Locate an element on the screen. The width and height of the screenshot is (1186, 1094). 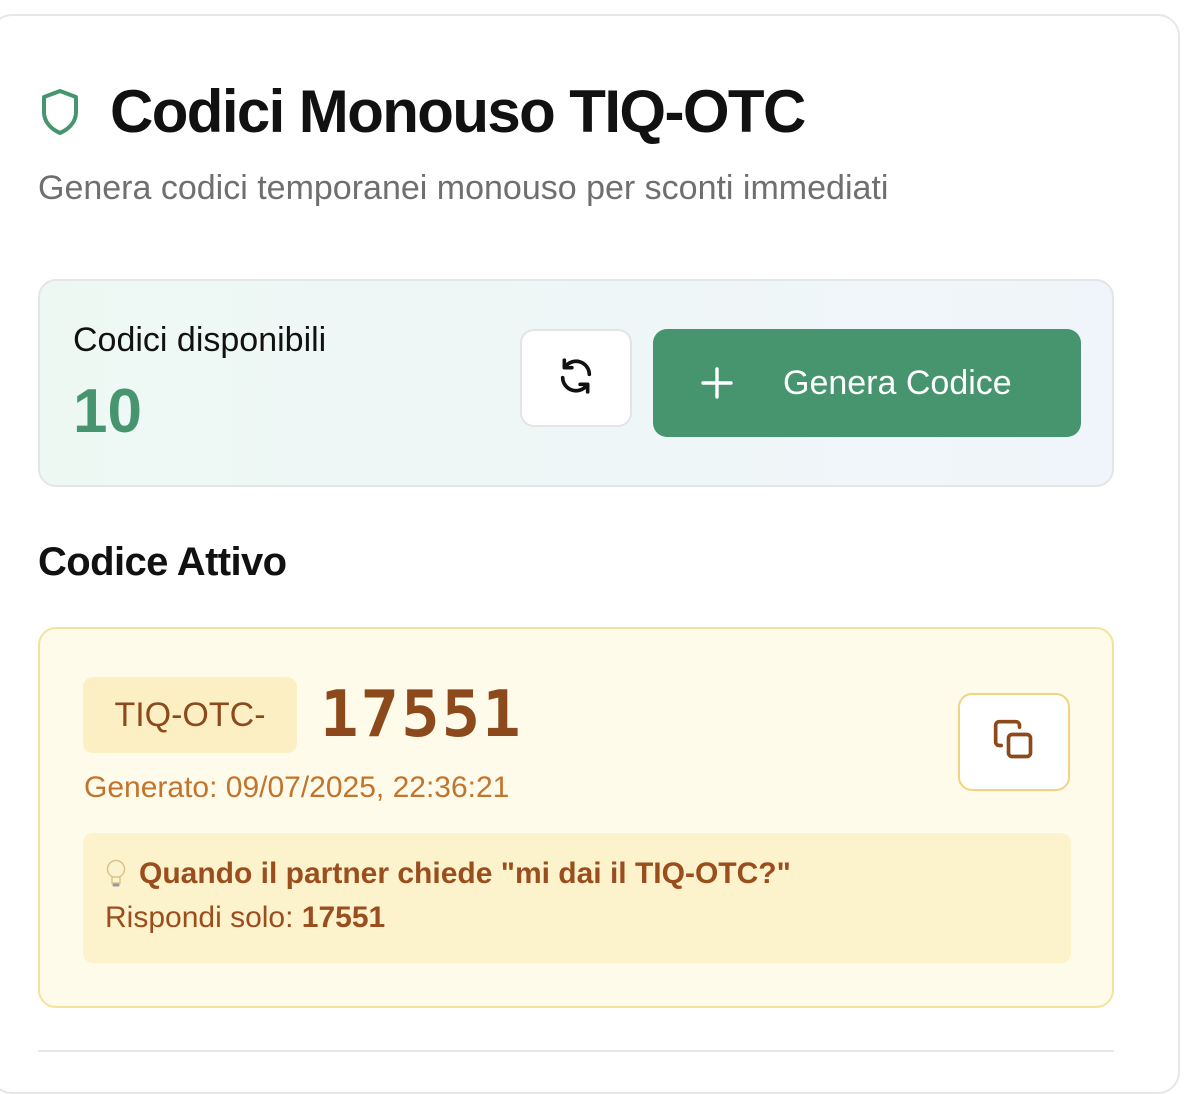
refresh-button is located at coordinates (576, 378).